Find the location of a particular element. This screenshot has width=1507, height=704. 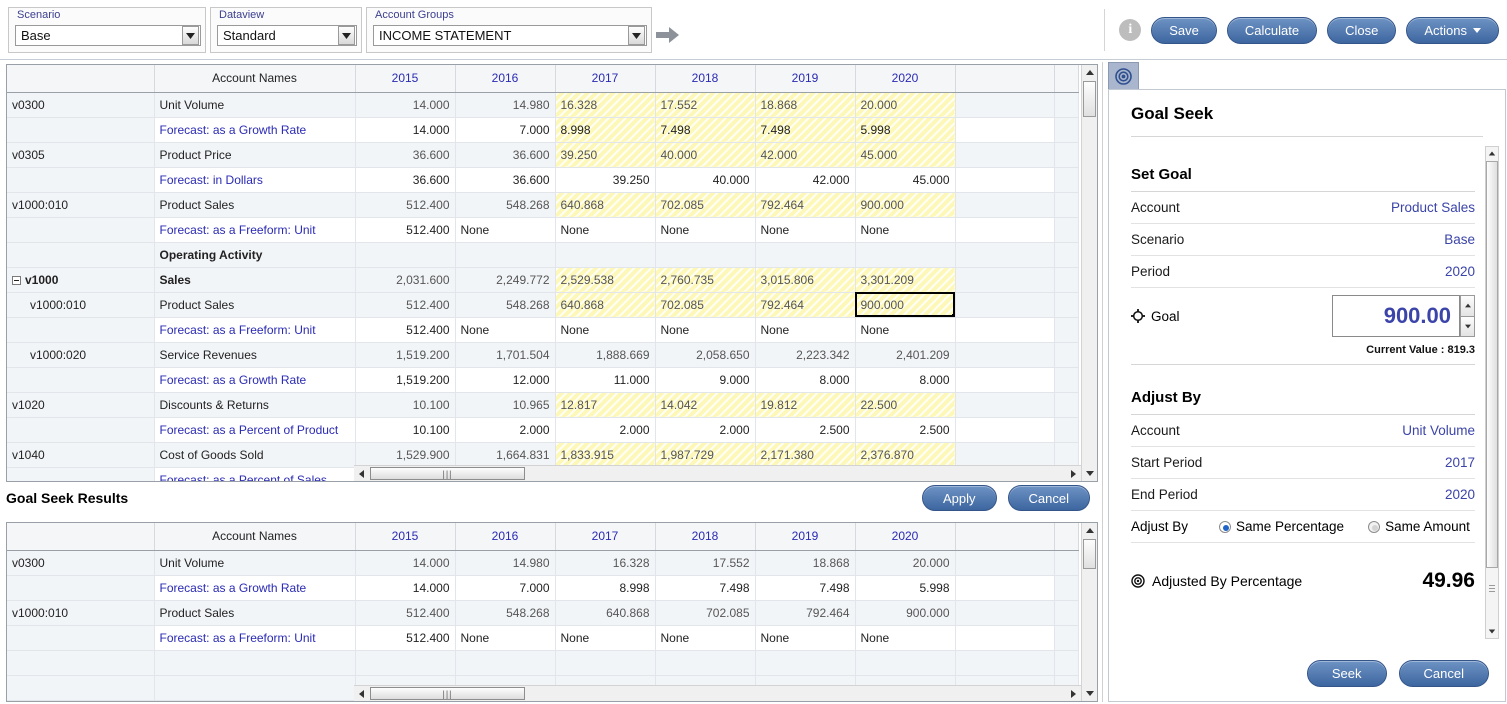

grid-cell: 2.000 is located at coordinates (505, 430).